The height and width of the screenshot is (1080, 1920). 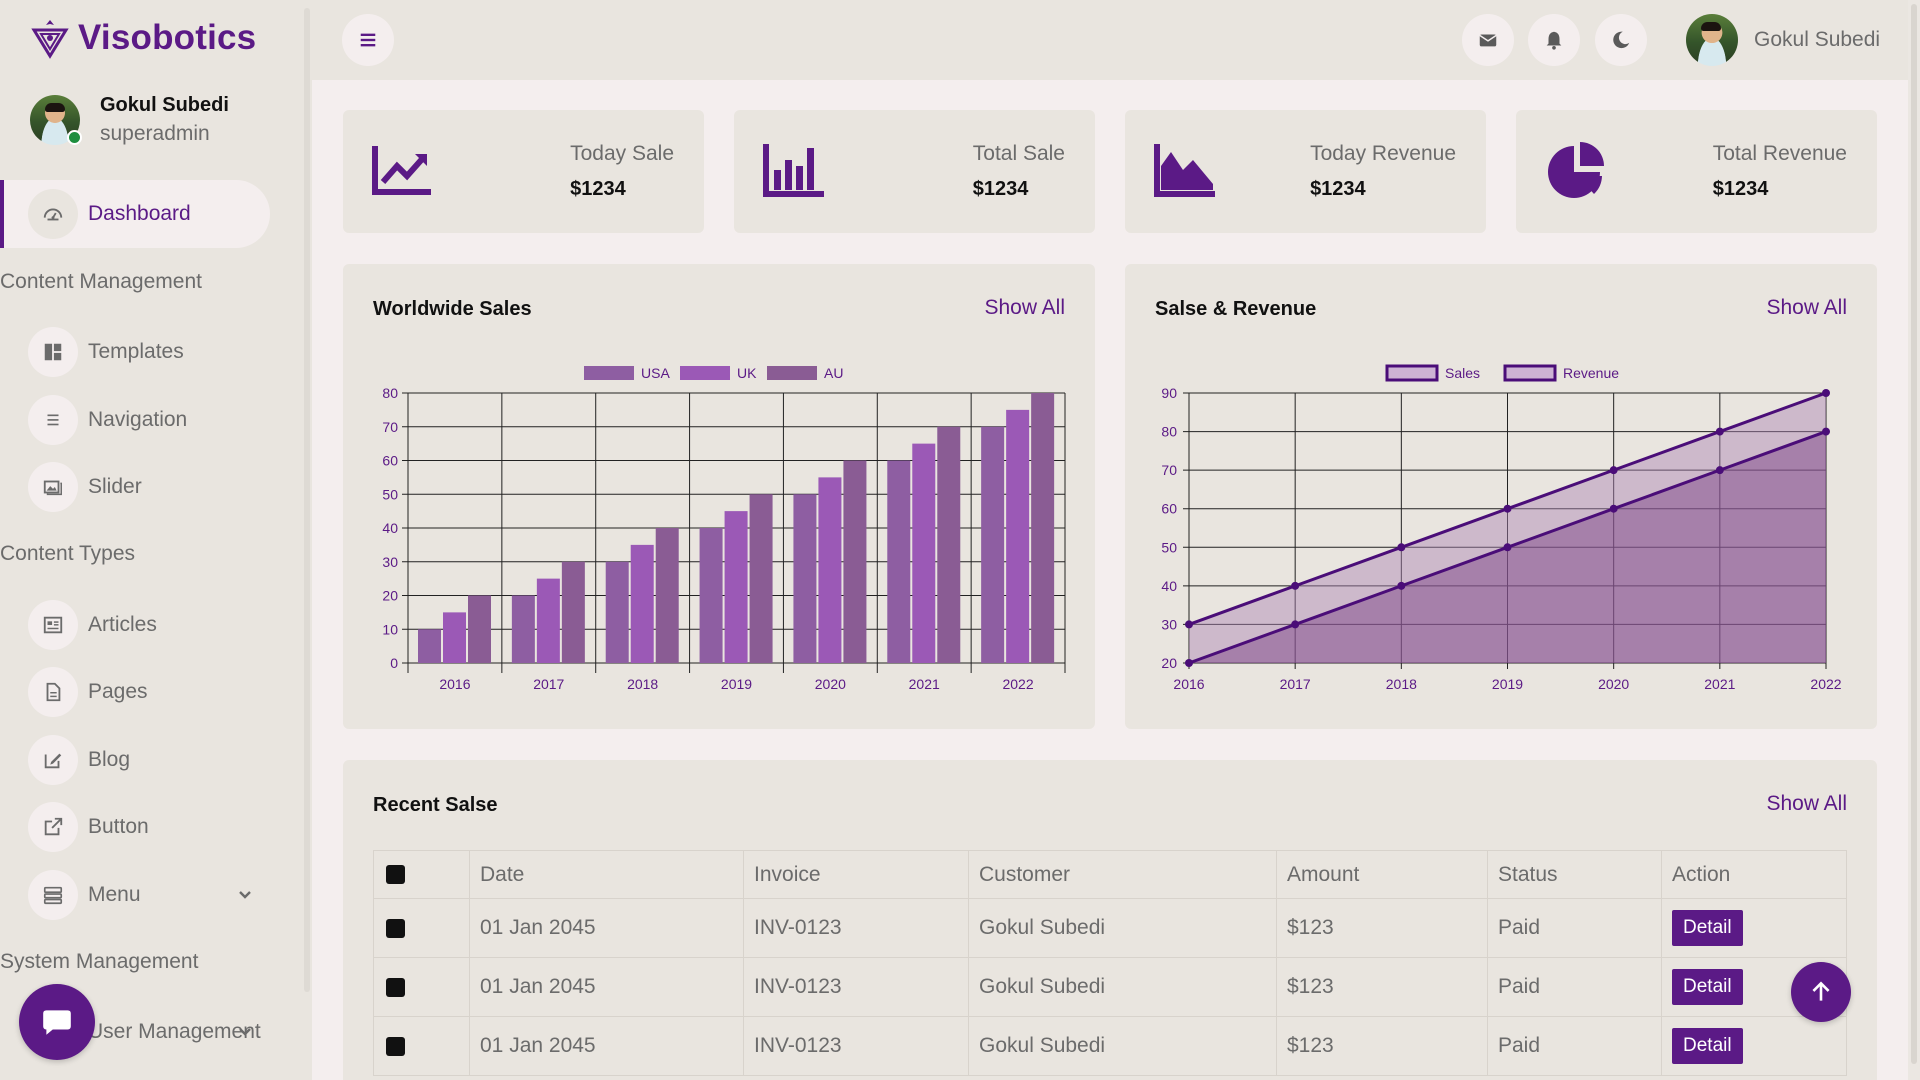 I want to click on legend-swatch, so click(x=609, y=373).